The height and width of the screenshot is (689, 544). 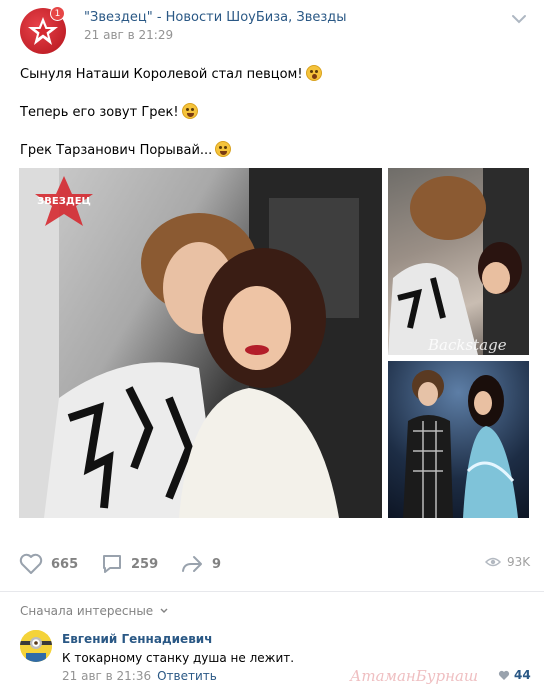 What do you see at coordinates (467, 345) in the screenshot?
I see `svg-text: Backstage` at bounding box center [467, 345].